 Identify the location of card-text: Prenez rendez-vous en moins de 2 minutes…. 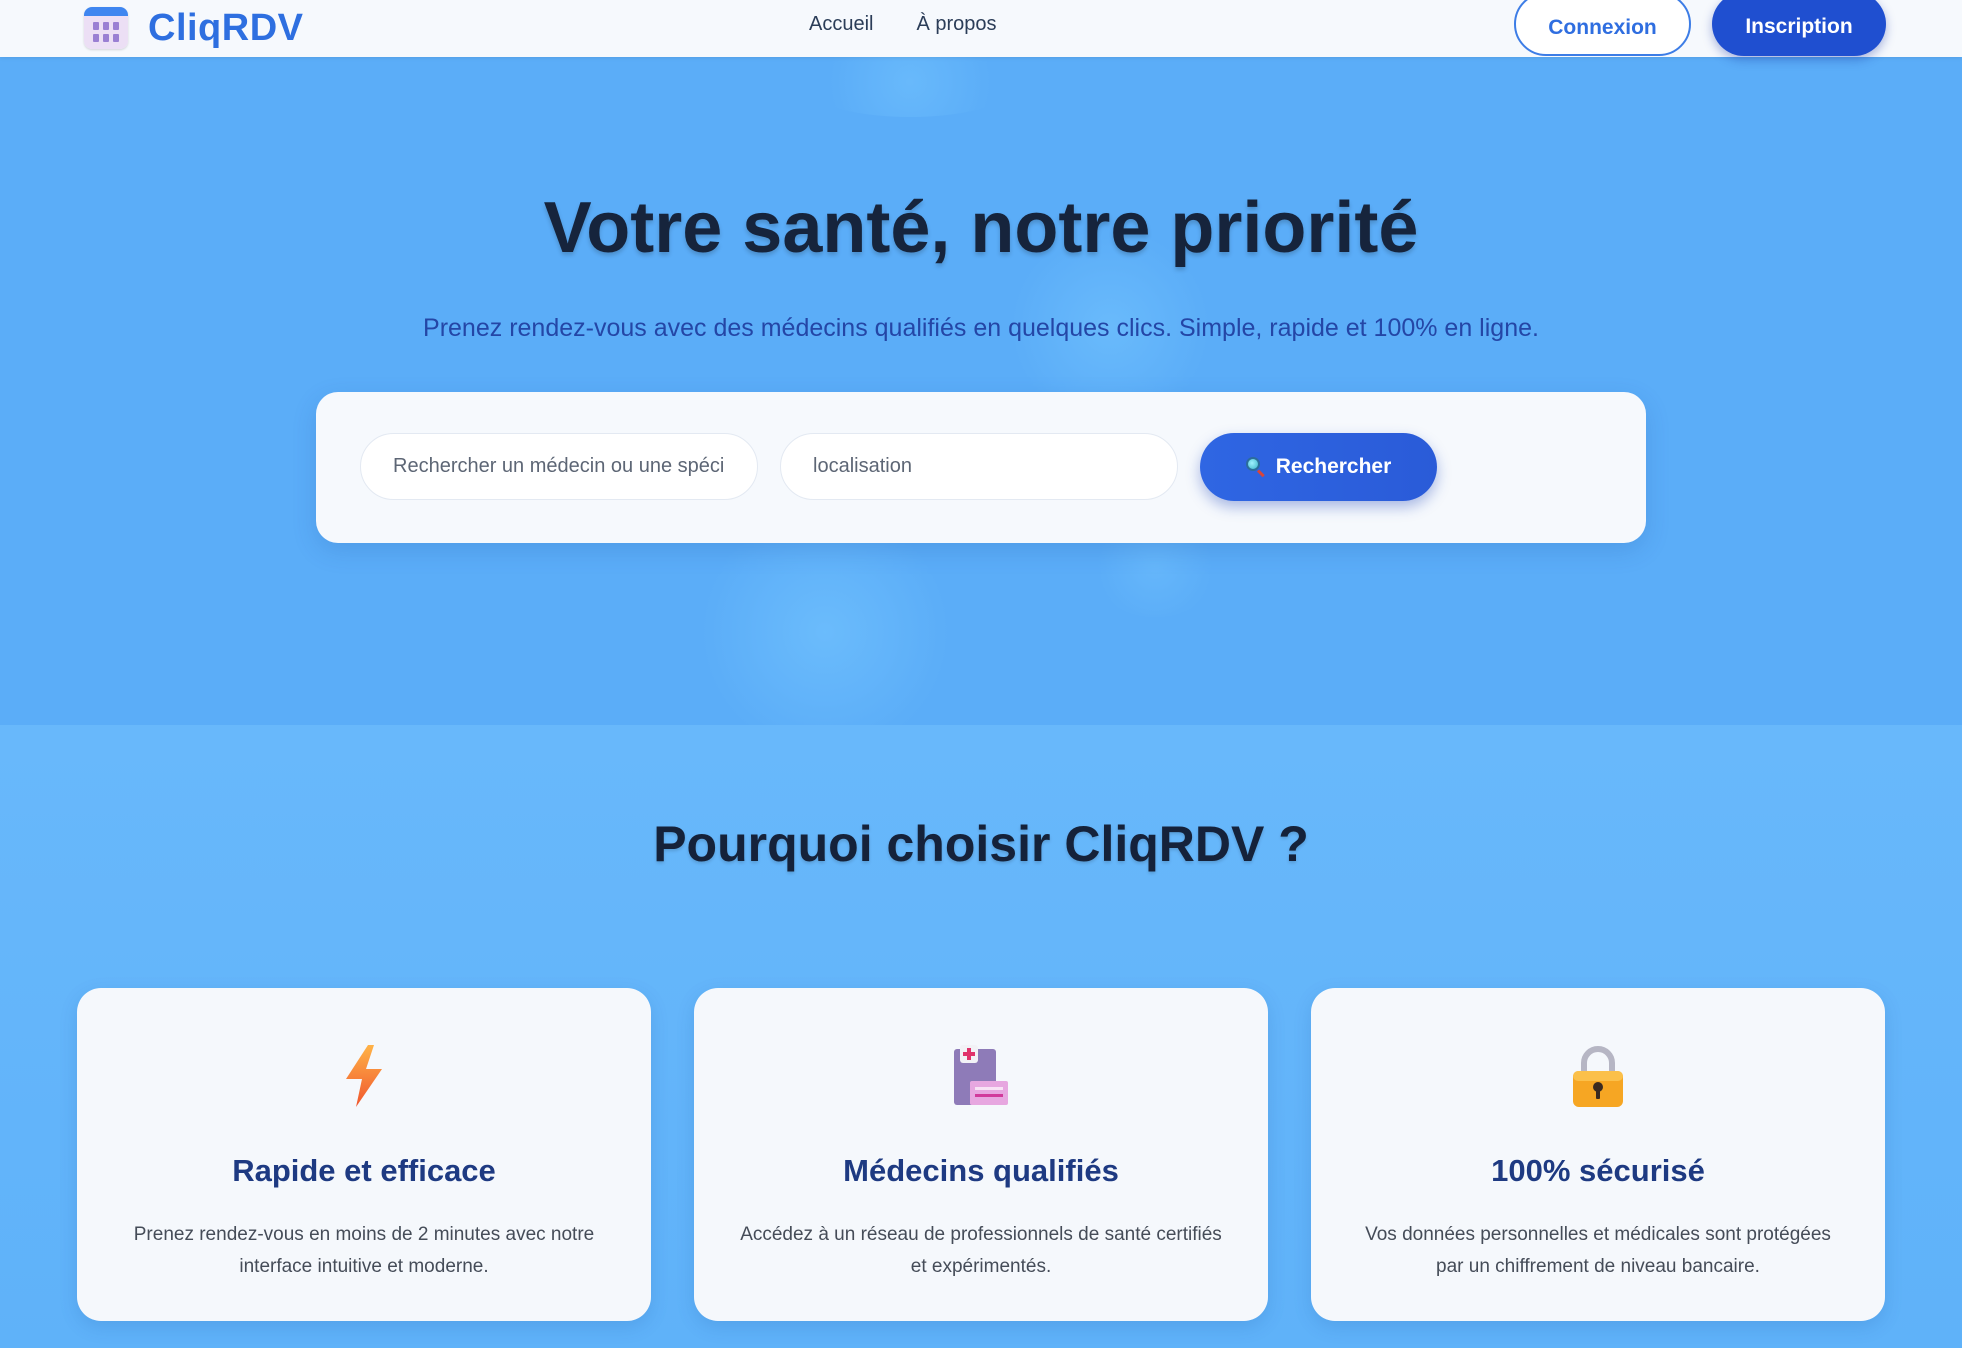
(364, 1250).